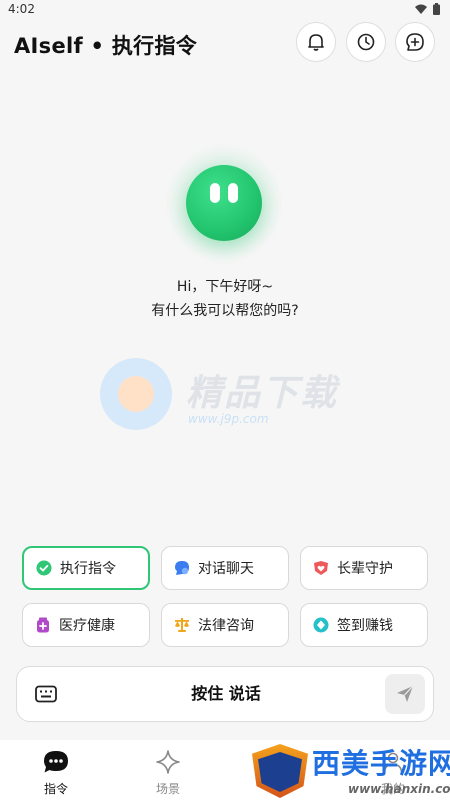  I want to click on chip-label: 签到赚钱, so click(365, 626).